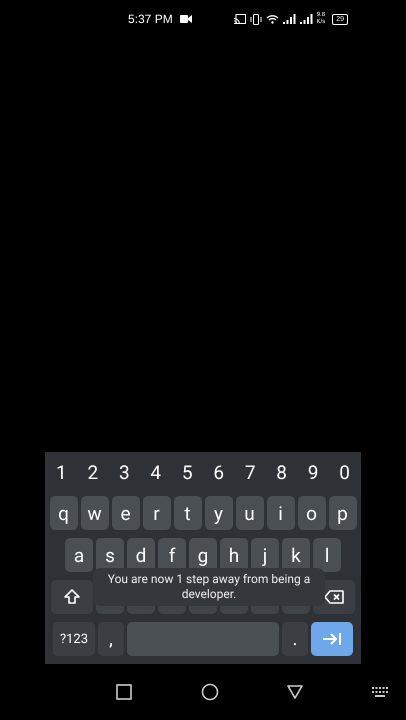  I want to click on number-key: 0, so click(344, 472).